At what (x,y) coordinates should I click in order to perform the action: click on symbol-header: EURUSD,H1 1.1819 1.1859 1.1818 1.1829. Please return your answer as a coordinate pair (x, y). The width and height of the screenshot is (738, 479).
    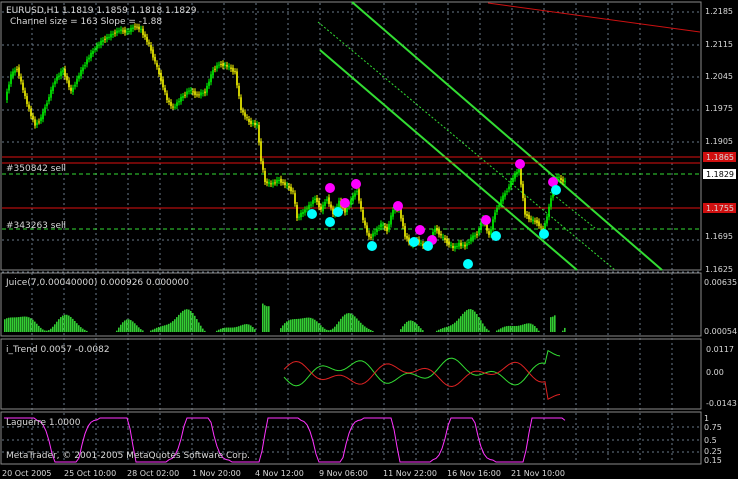
    Looking at the image, I should click on (101, 11).